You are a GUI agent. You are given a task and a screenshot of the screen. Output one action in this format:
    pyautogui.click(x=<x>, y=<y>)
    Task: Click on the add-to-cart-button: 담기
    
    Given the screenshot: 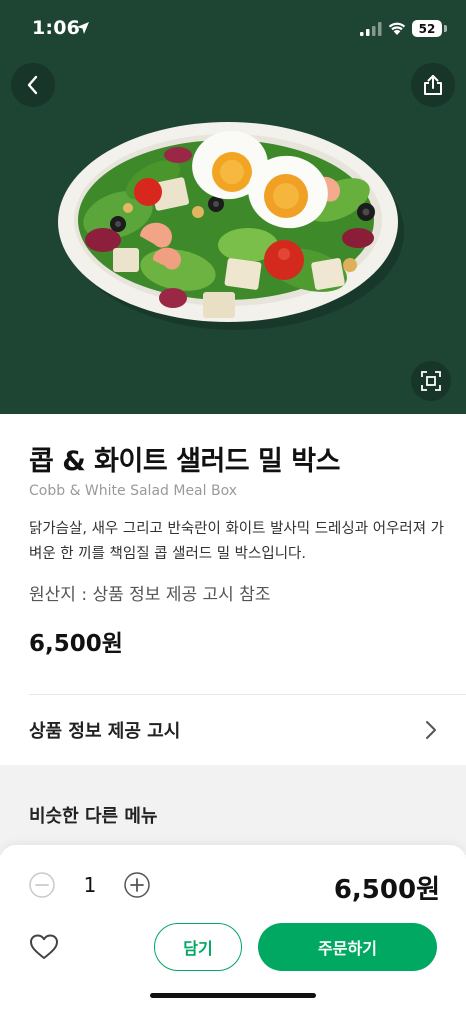 What is the action you would take?
    pyautogui.click(x=198, y=947)
    